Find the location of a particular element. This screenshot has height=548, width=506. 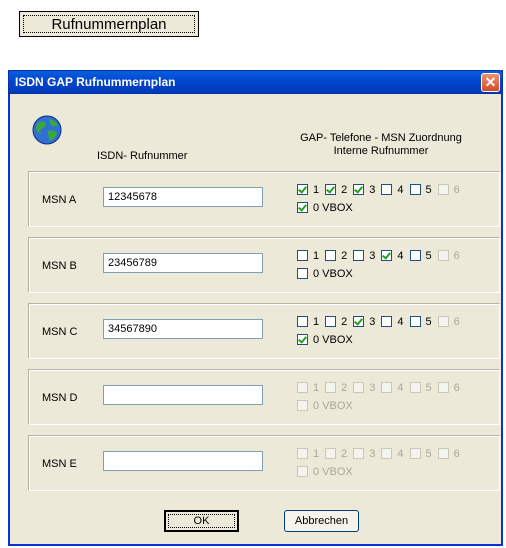

ok-button: OK is located at coordinates (201, 521).